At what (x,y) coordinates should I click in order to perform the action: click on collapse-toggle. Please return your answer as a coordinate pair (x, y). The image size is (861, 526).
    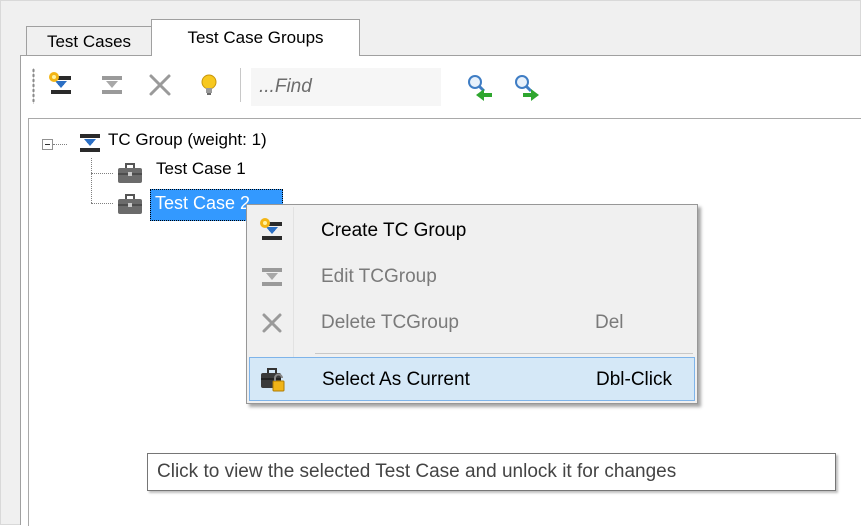
    Looking at the image, I should click on (47, 144).